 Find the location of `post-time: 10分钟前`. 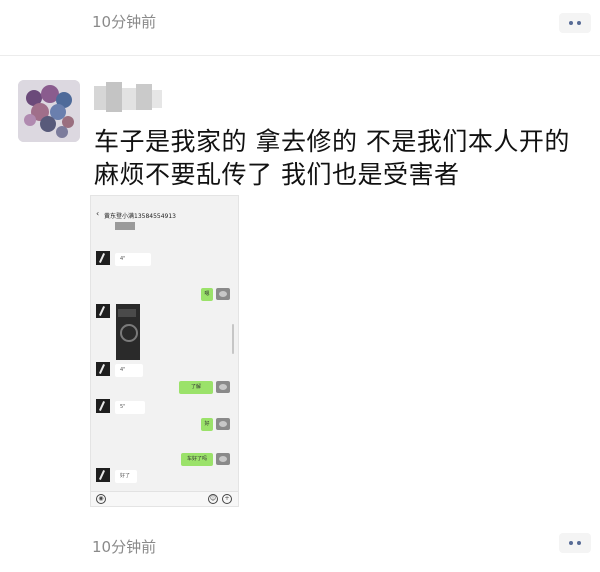

post-time: 10分钟前 is located at coordinates (124, 547).